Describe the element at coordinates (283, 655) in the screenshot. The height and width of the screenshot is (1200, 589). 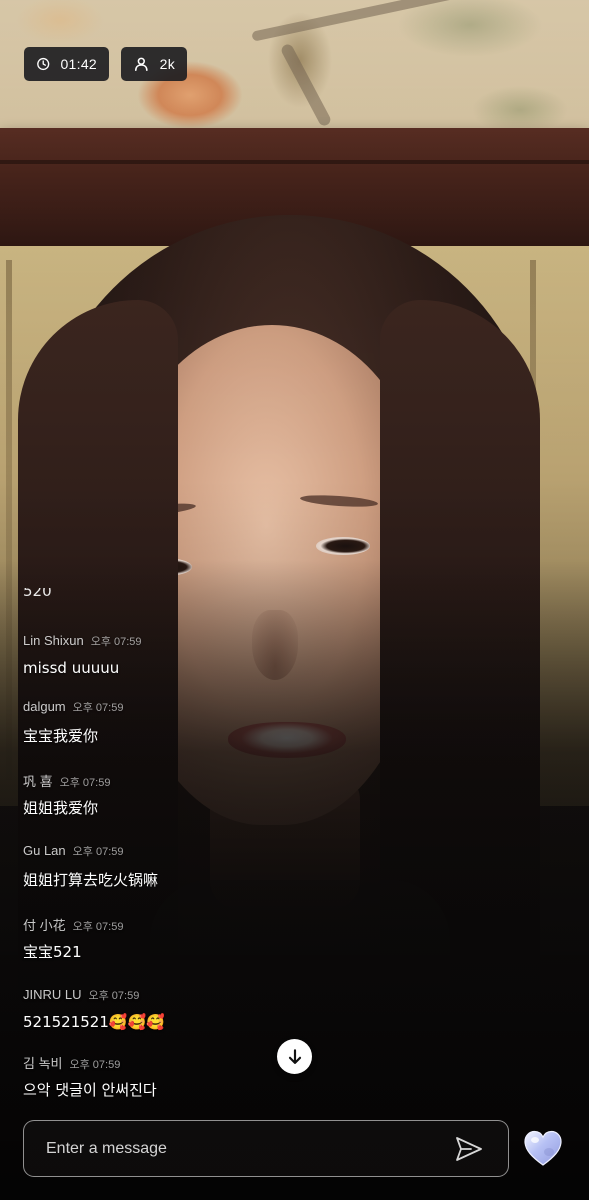
I see `chat-message: Lin Shixun 오후 07:59 missd uuuuu` at that location.